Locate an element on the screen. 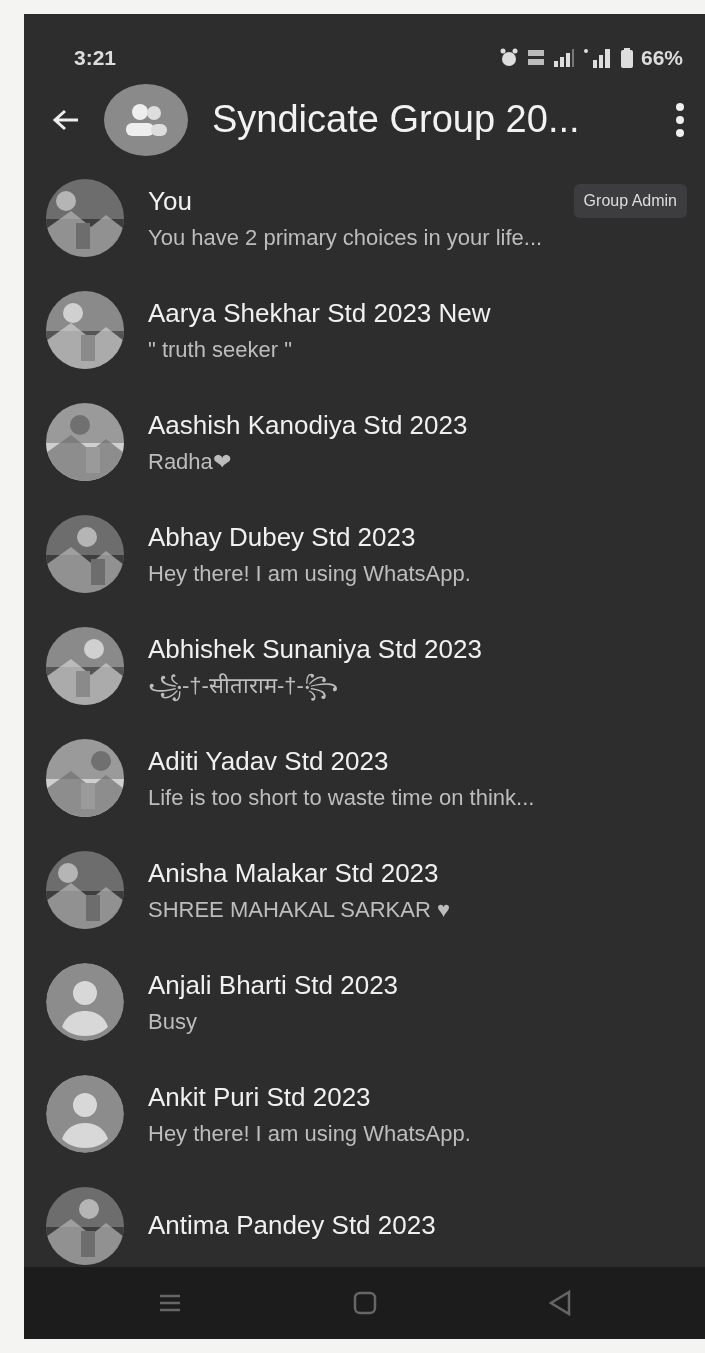  participant-name: Ankit Puri Std 2023 is located at coordinates (259, 1097).